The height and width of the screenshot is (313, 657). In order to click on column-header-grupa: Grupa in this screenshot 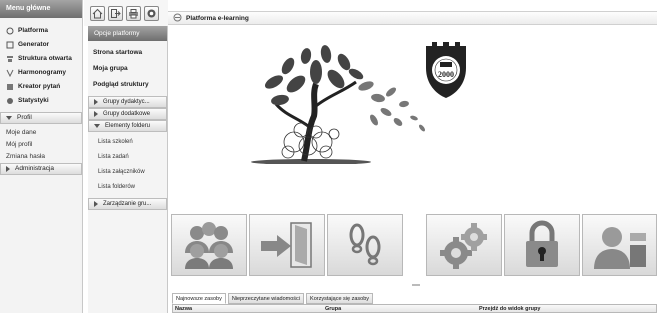, I will do `click(400, 308)`.